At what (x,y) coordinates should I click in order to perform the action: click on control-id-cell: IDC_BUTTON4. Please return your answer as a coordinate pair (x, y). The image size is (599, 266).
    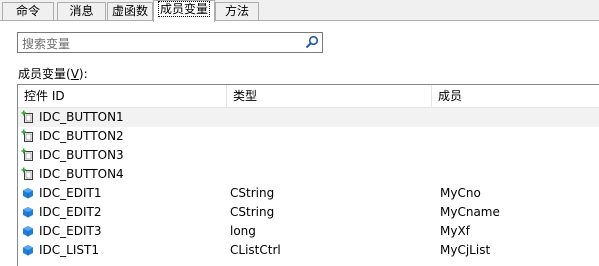
    Looking at the image, I should click on (126, 174).